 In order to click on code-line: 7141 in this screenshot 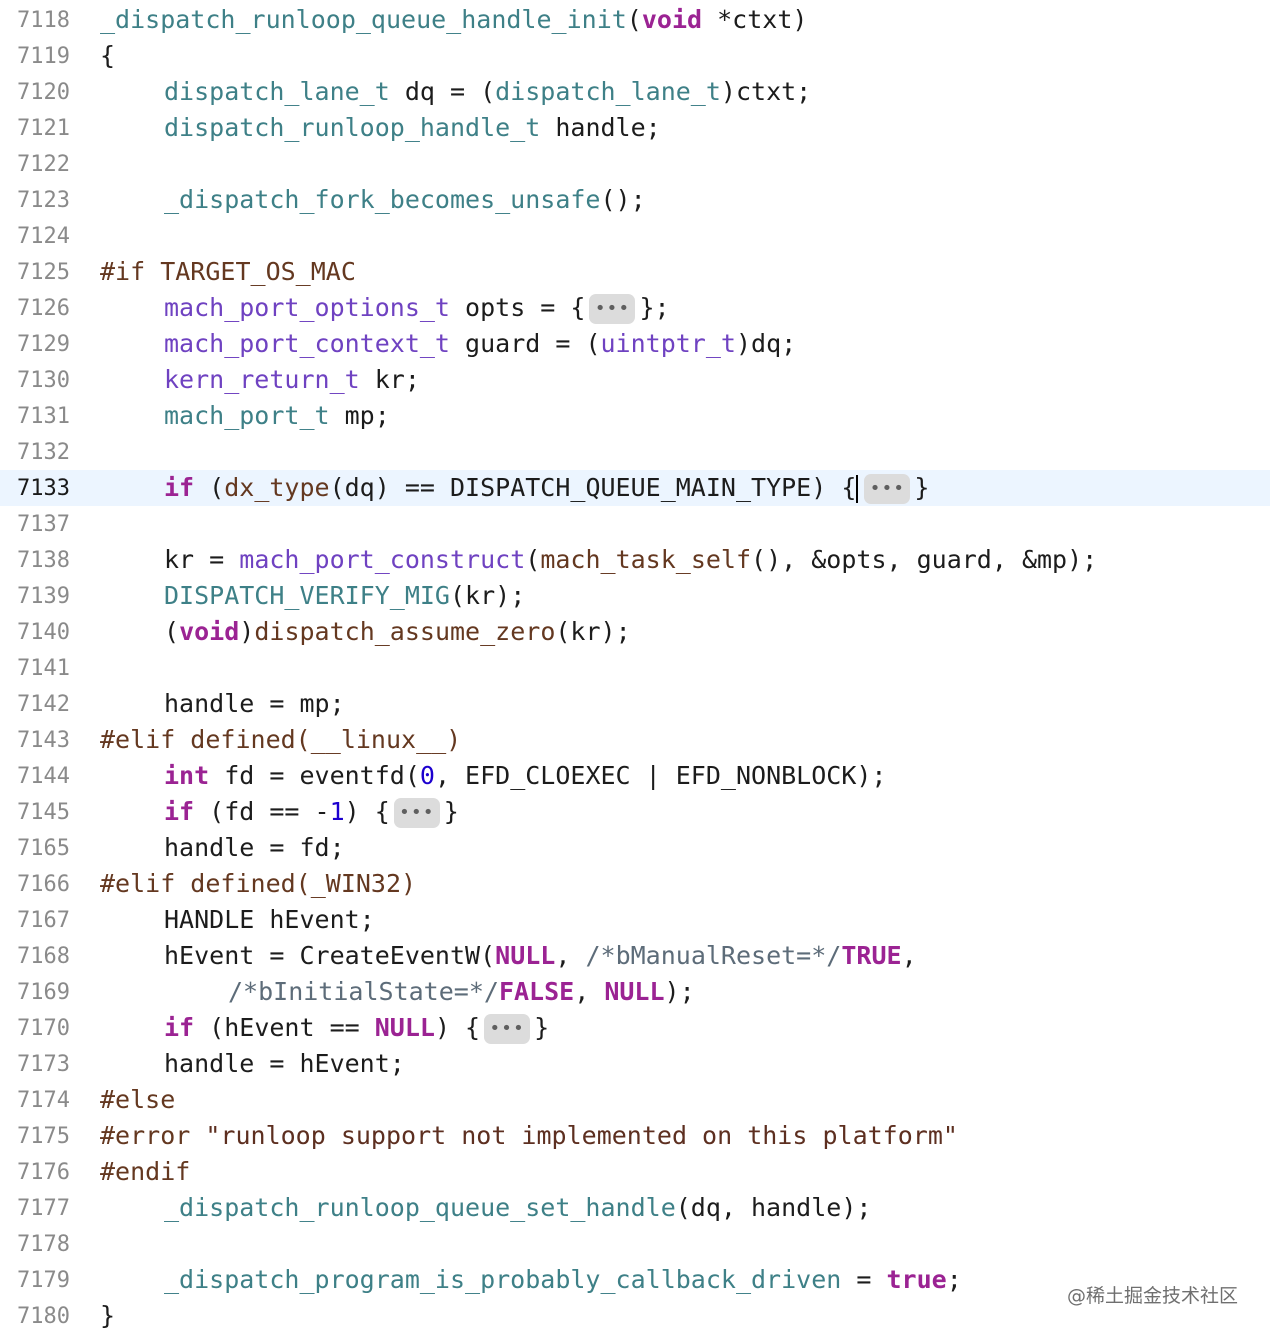, I will do `click(635, 668)`.